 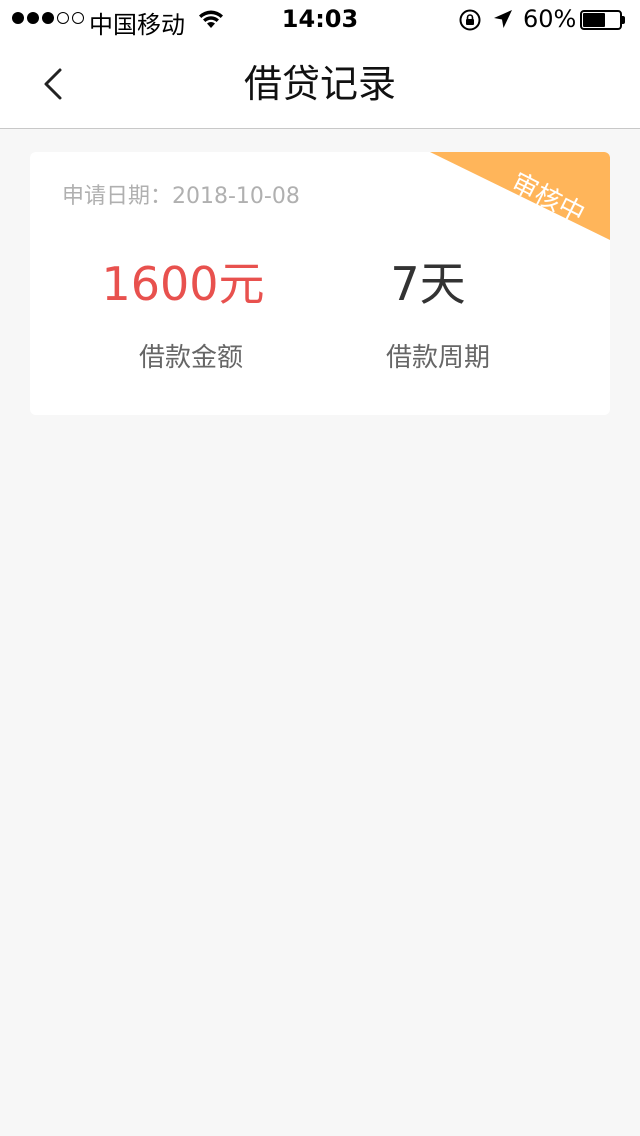 I want to click on battery-icon, so click(x=602, y=20).